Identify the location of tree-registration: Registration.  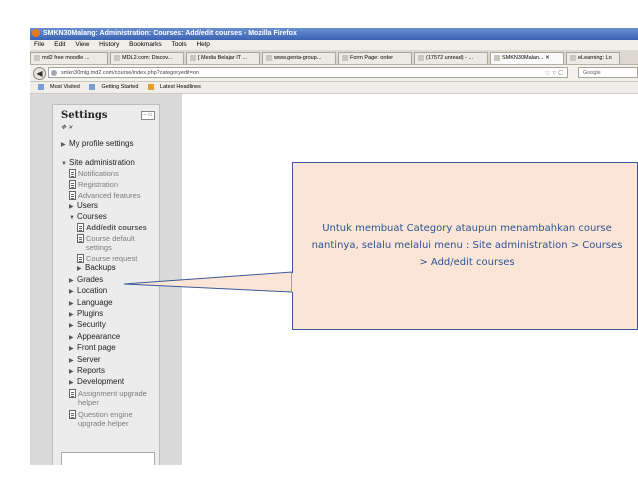
(98, 184).